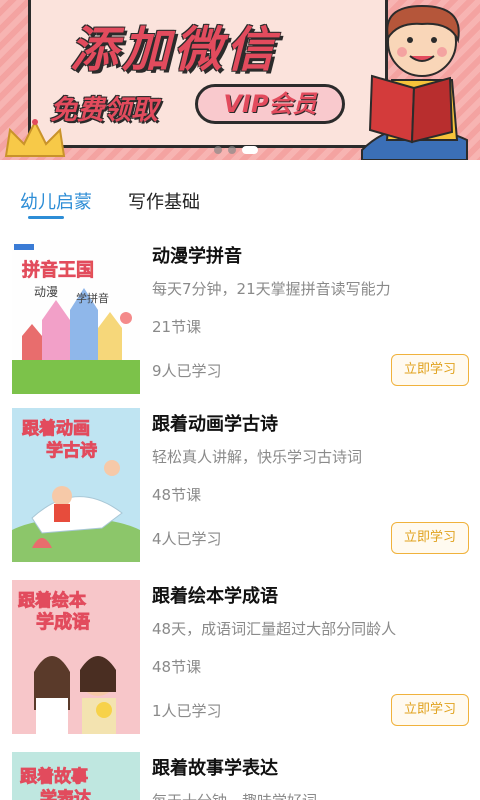  Describe the element at coordinates (234, 795) in the screenshot. I see `course-description: 每天十分钟，趣味学好词` at that location.